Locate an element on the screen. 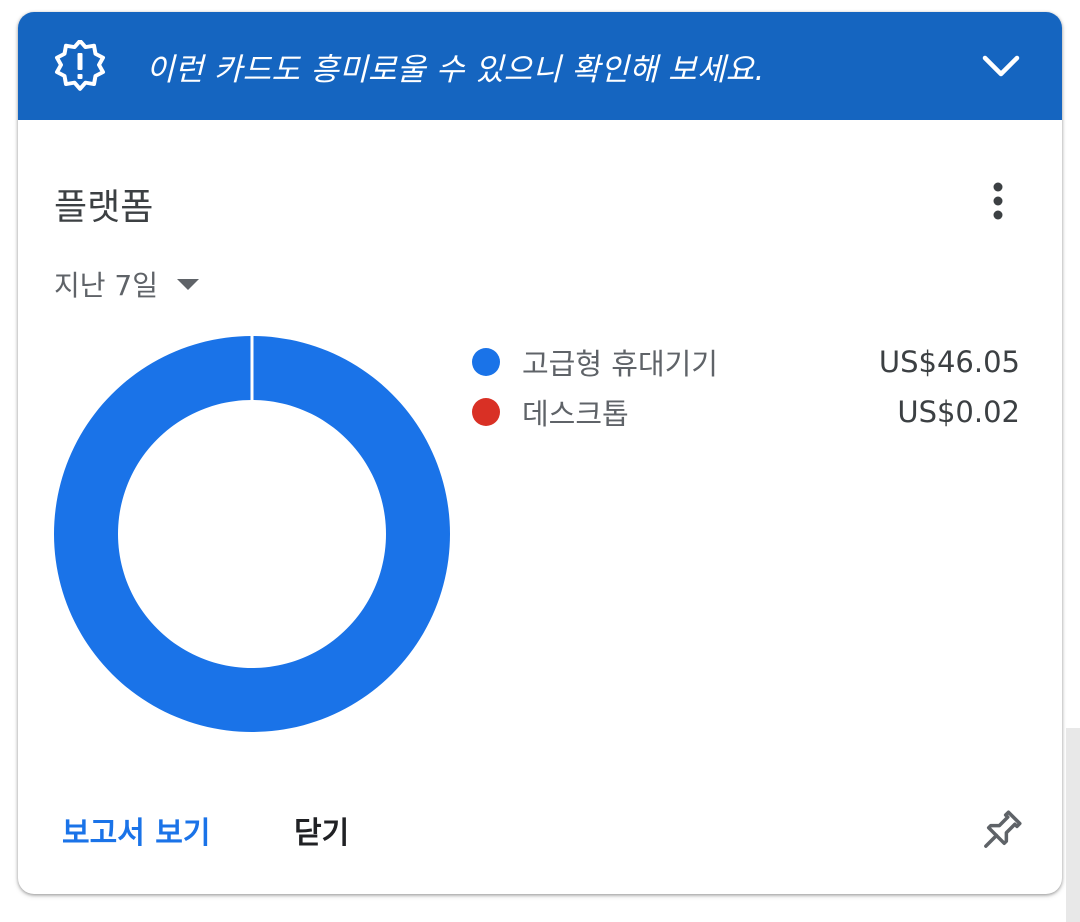  scrollbar-track is located at coordinates (1073, 825).